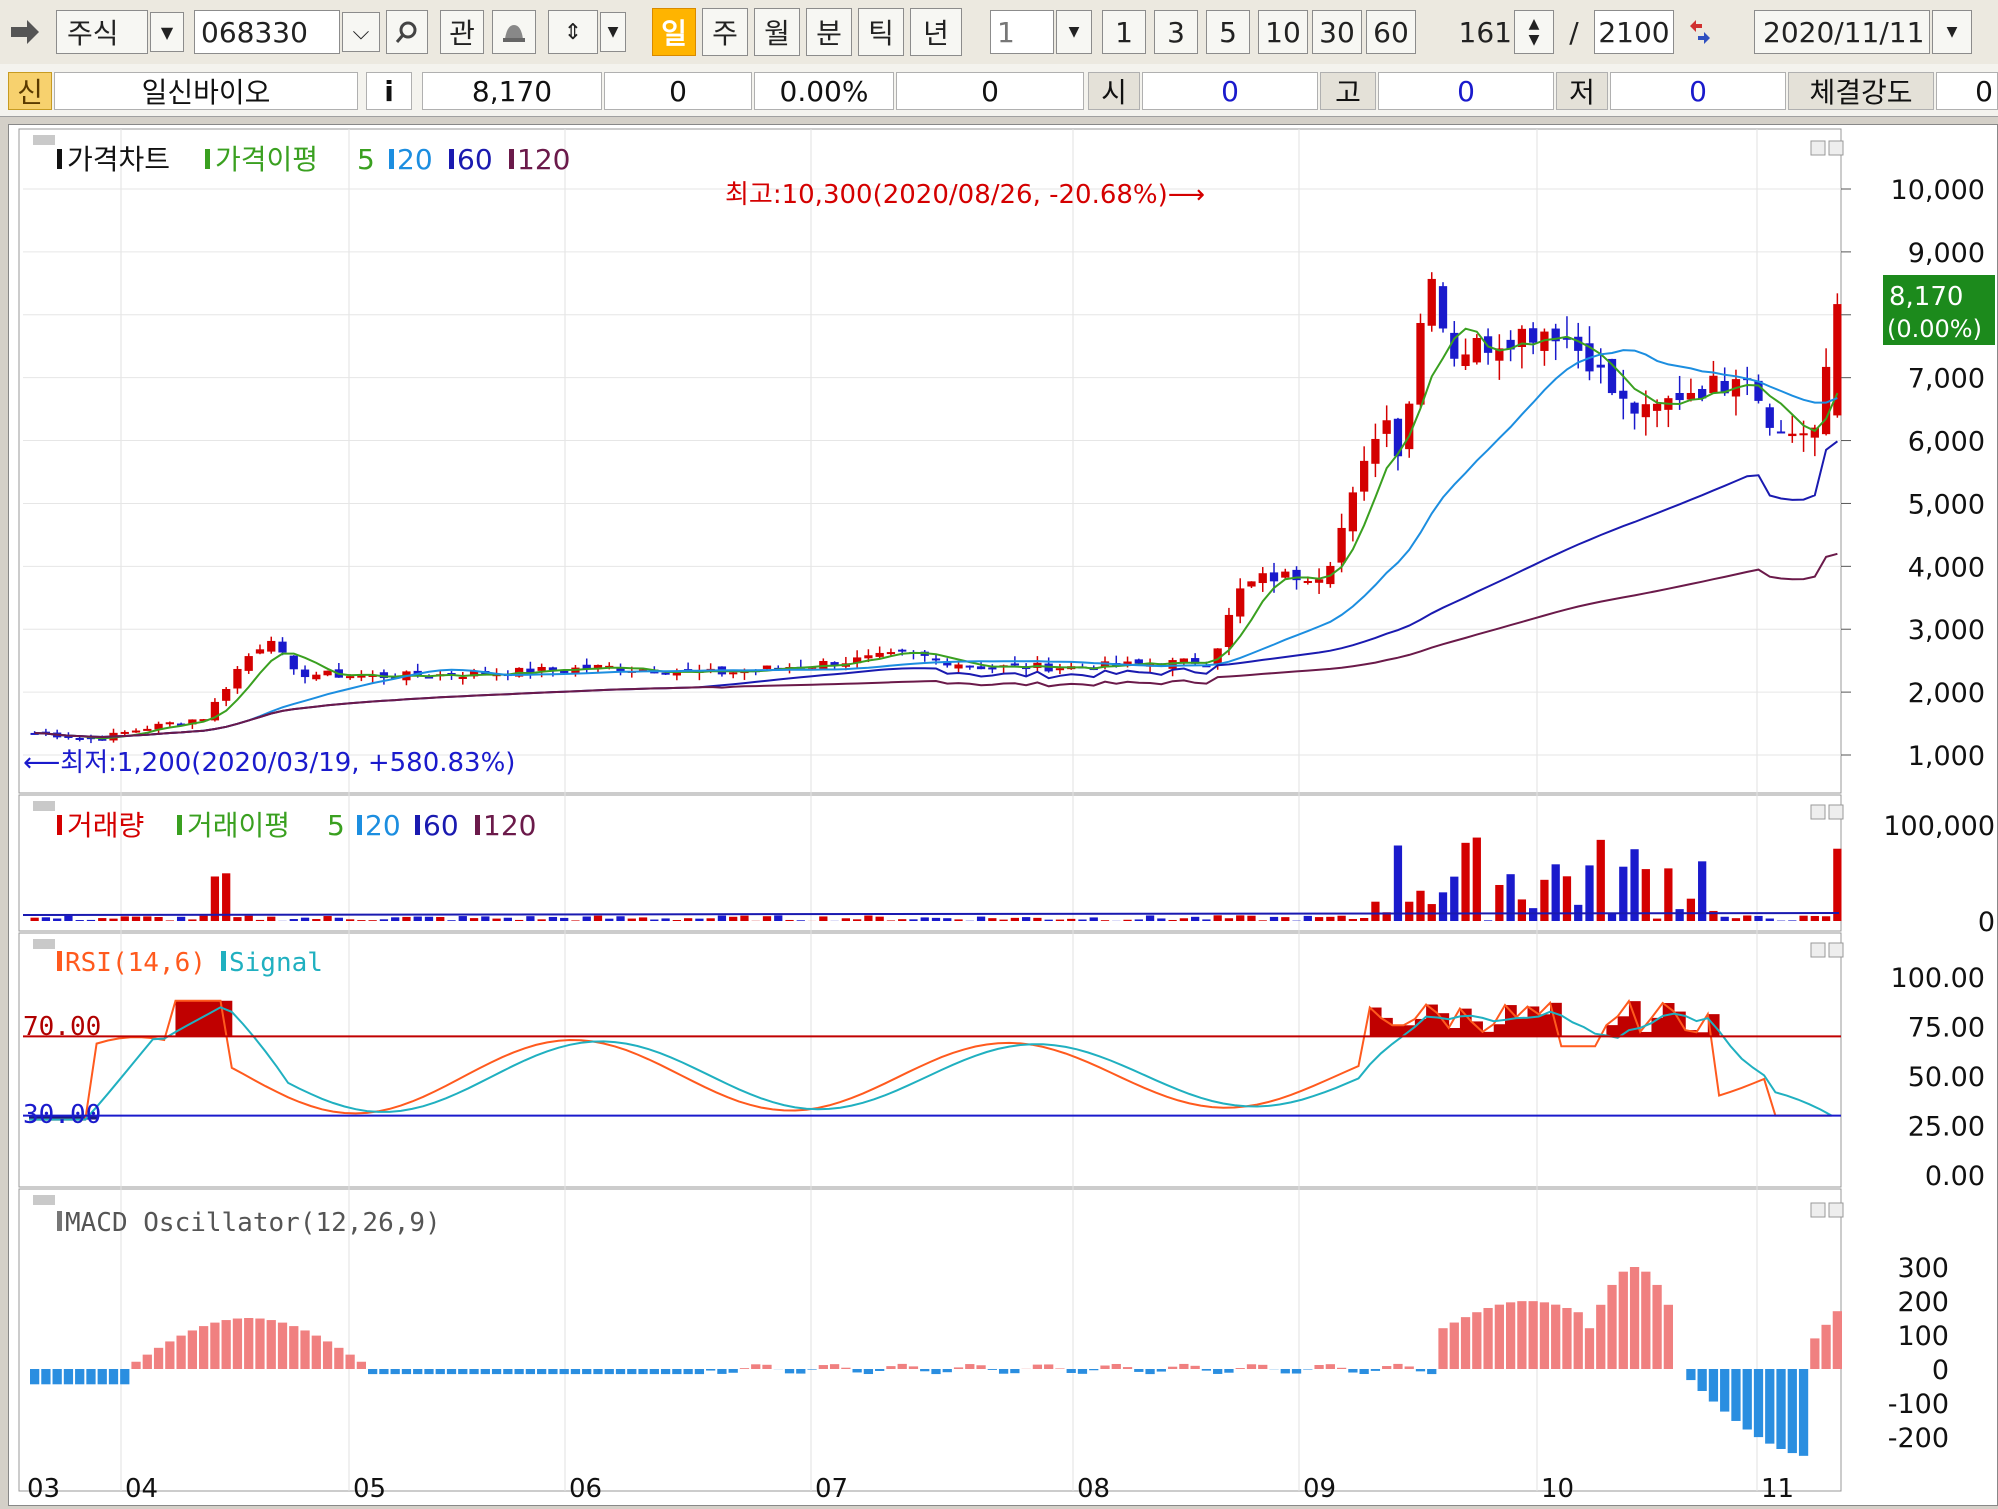 The width and height of the screenshot is (1998, 1509). I want to click on watch-button: 관, so click(462, 32).